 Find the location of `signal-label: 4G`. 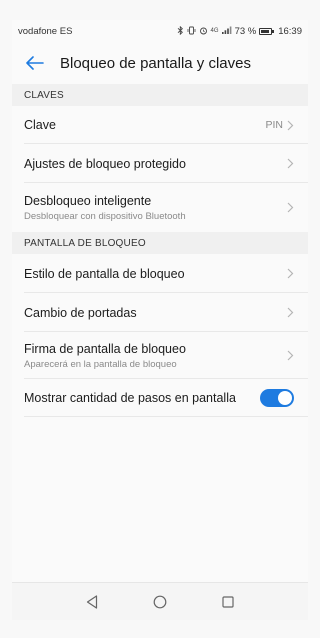

signal-label: 4G is located at coordinates (214, 31).